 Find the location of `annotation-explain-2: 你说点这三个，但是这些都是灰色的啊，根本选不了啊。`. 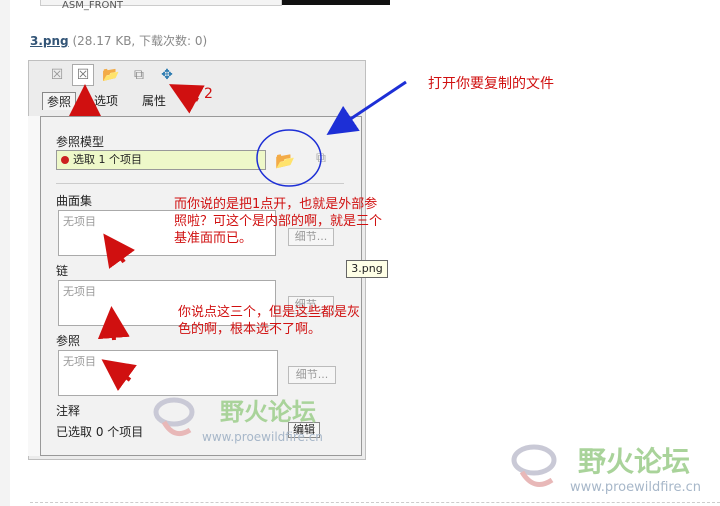

annotation-explain-2: 你说点这三个，但是这些都是灰色的啊，根本选不了啊。 is located at coordinates (269, 321).